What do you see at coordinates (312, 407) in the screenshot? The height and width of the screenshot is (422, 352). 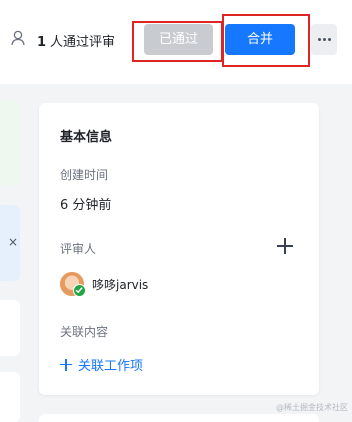 I see `watermark: @稀土掘金技术社区` at bounding box center [312, 407].